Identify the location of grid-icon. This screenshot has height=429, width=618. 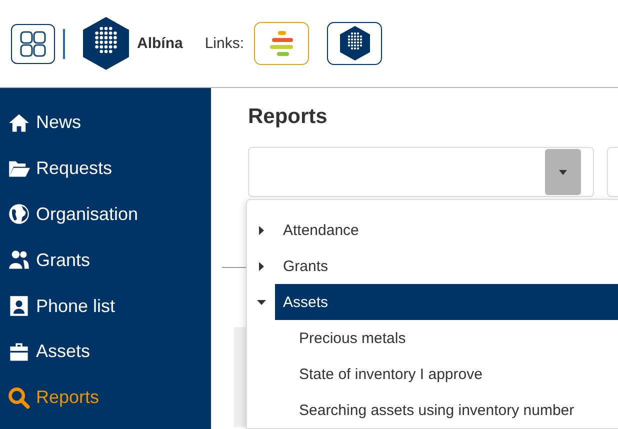
(33, 43).